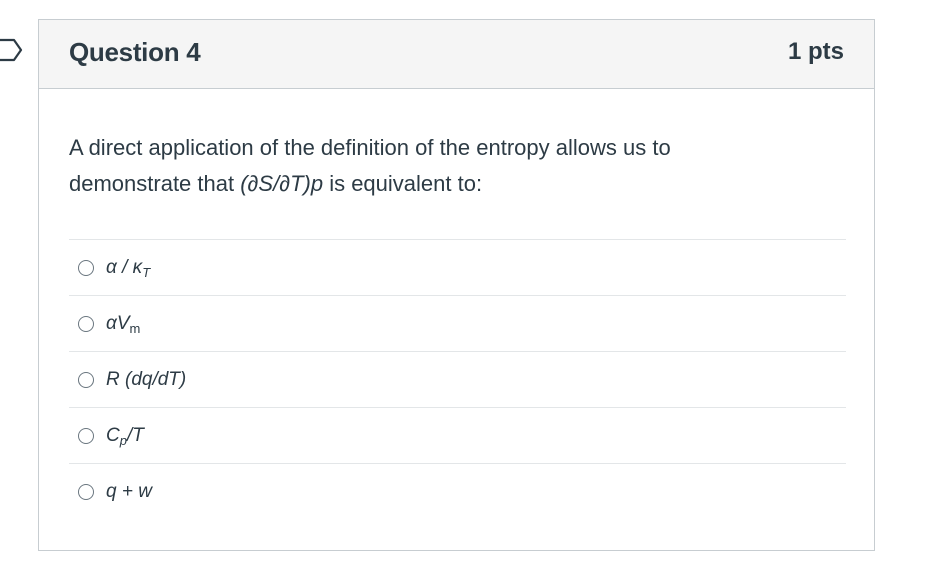  What do you see at coordinates (403, 183) in the screenshot?
I see `question-text-part2: is equivalent to:` at bounding box center [403, 183].